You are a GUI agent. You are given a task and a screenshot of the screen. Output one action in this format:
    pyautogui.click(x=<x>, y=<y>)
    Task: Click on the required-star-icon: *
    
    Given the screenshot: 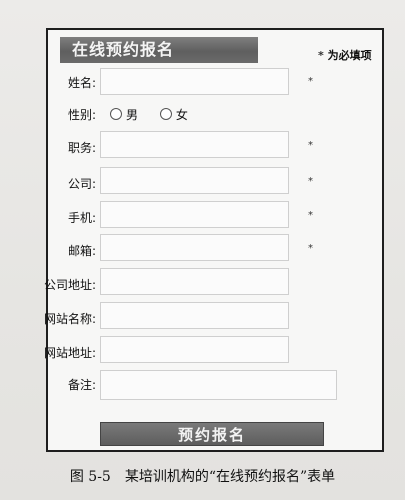 What is the action you would take?
    pyautogui.click(x=321, y=55)
    